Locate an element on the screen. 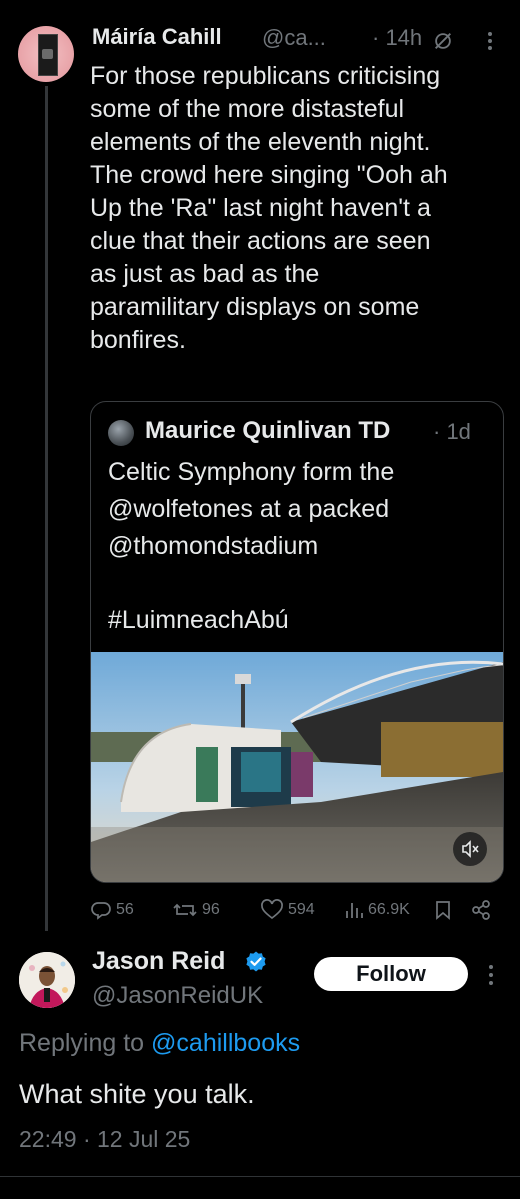 Image resolution: width=520 pixels, height=1199 pixels. replying-to: Replying to @cahillbooks is located at coordinates (159, 1043).